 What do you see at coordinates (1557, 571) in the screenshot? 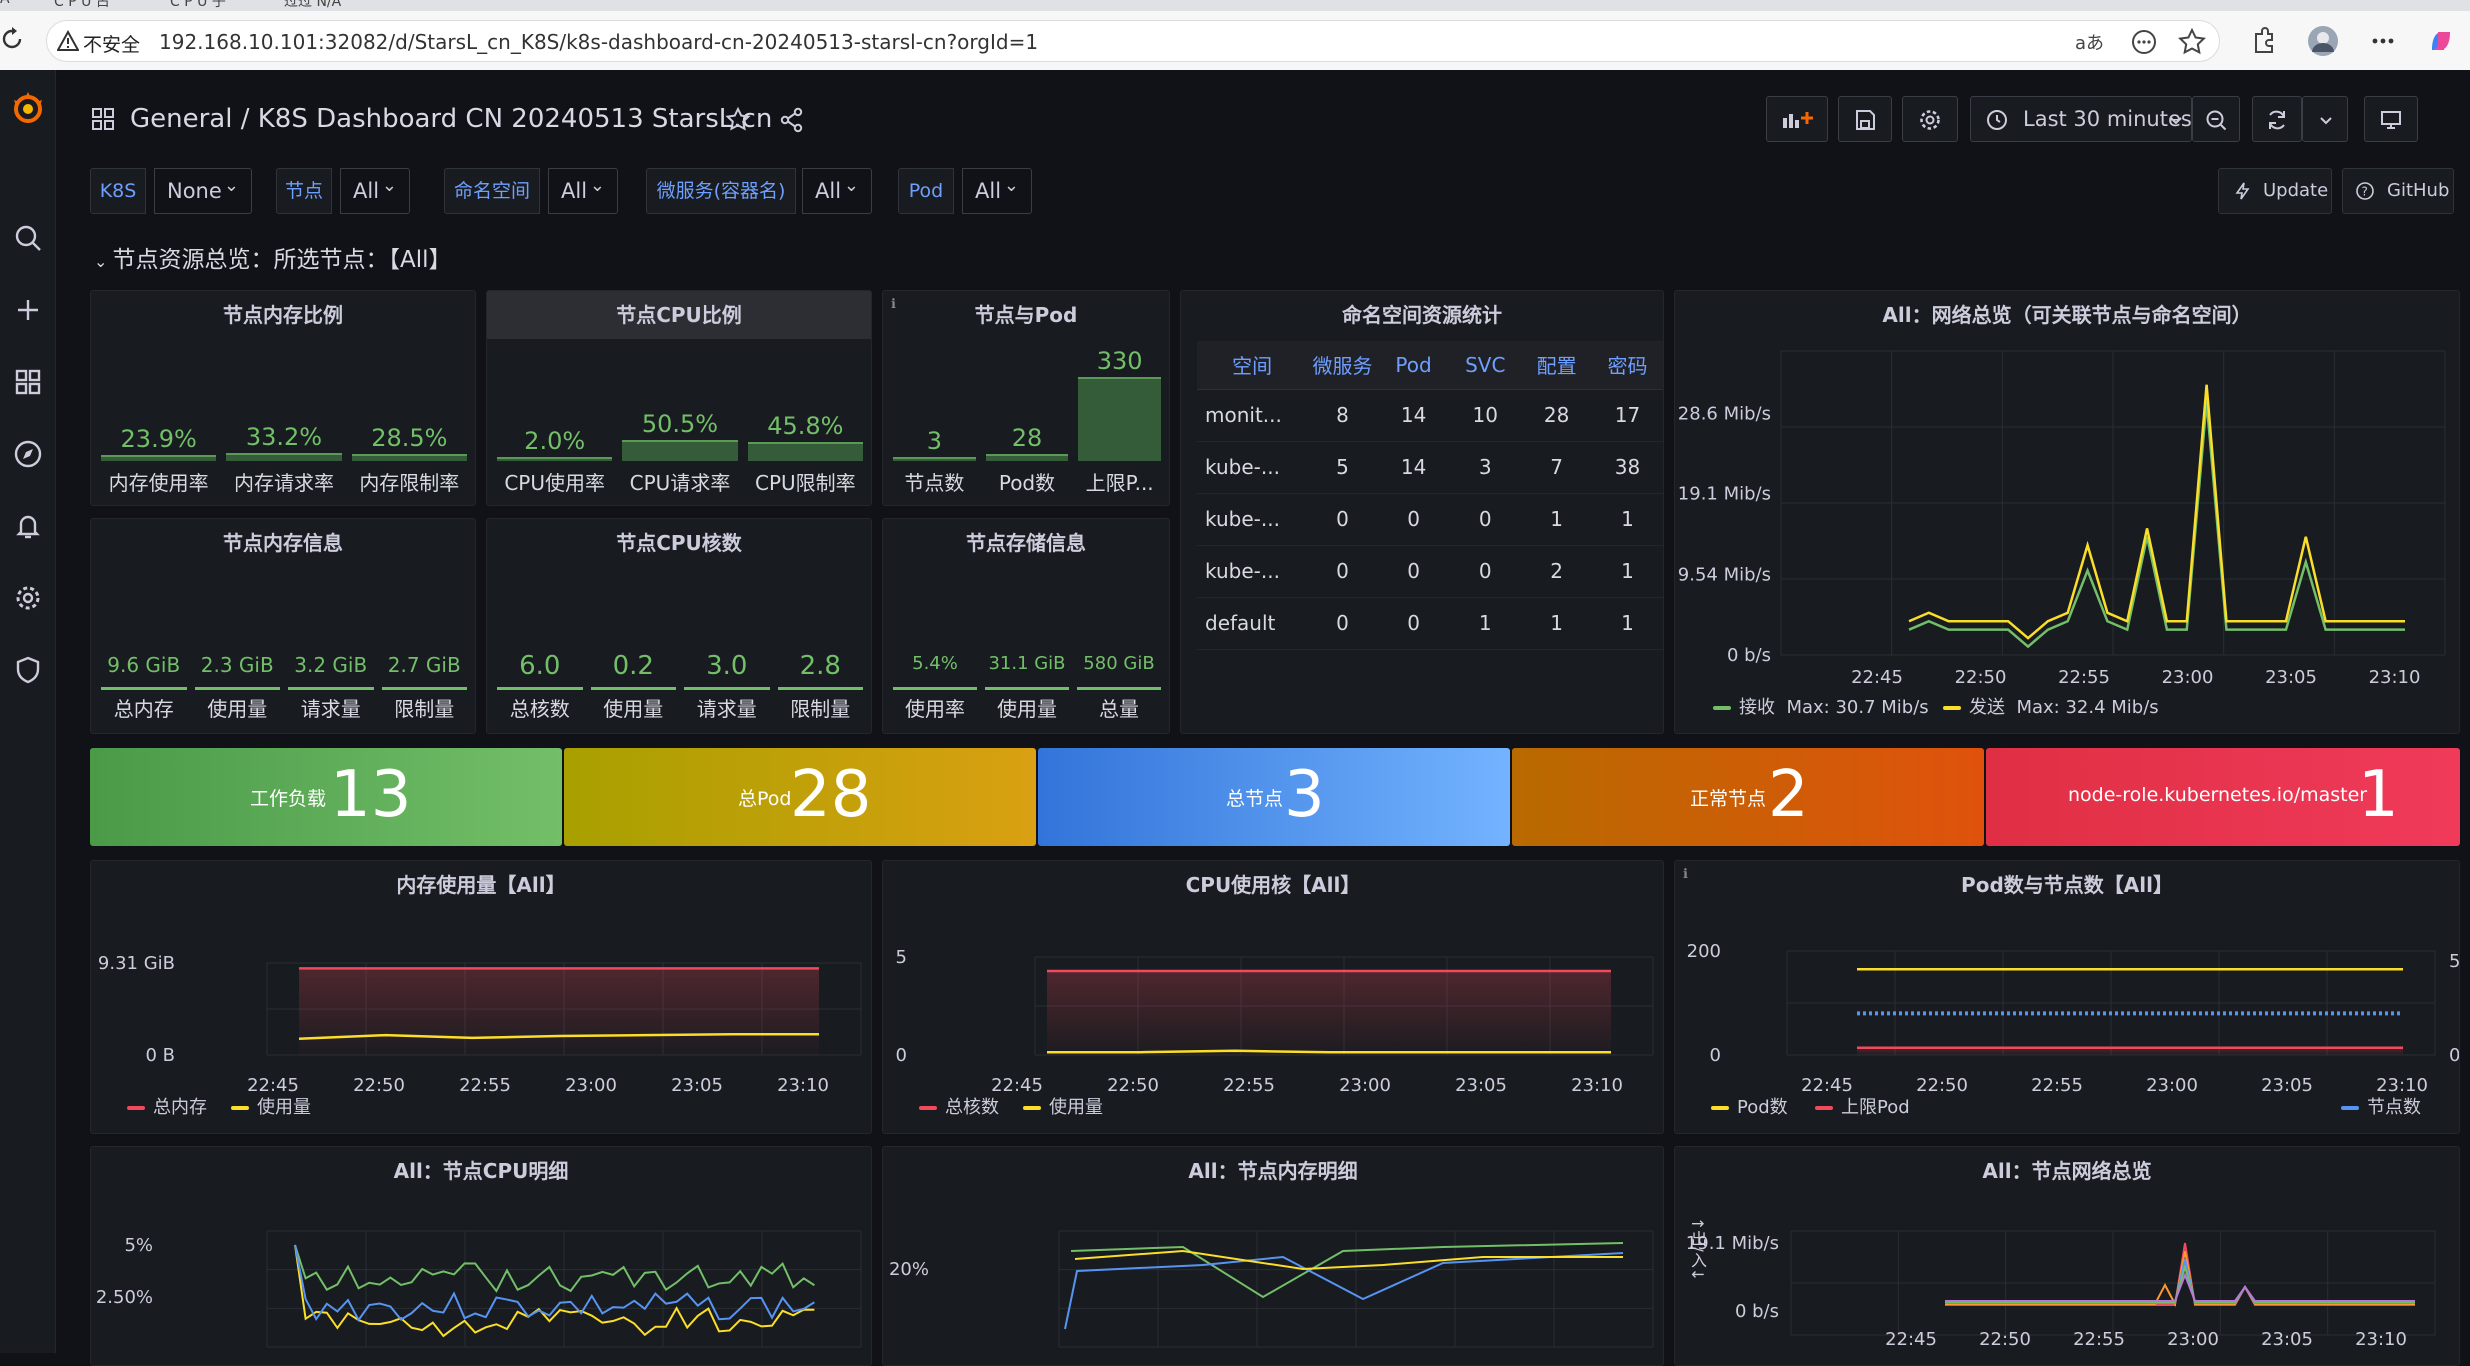
I see `table-cell: 2` at bounding box center [1557, 571].